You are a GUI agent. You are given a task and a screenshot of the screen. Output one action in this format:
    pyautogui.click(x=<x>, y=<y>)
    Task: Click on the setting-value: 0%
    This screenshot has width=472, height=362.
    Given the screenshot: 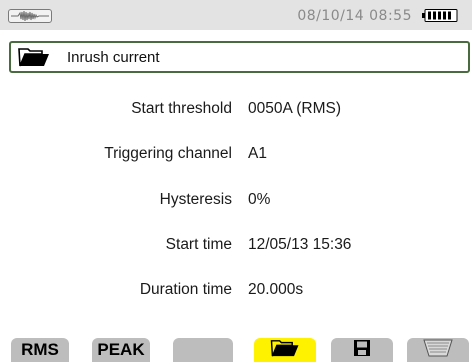 What is the action you would take?
    pyautogui.click(x=259, y=199)
    